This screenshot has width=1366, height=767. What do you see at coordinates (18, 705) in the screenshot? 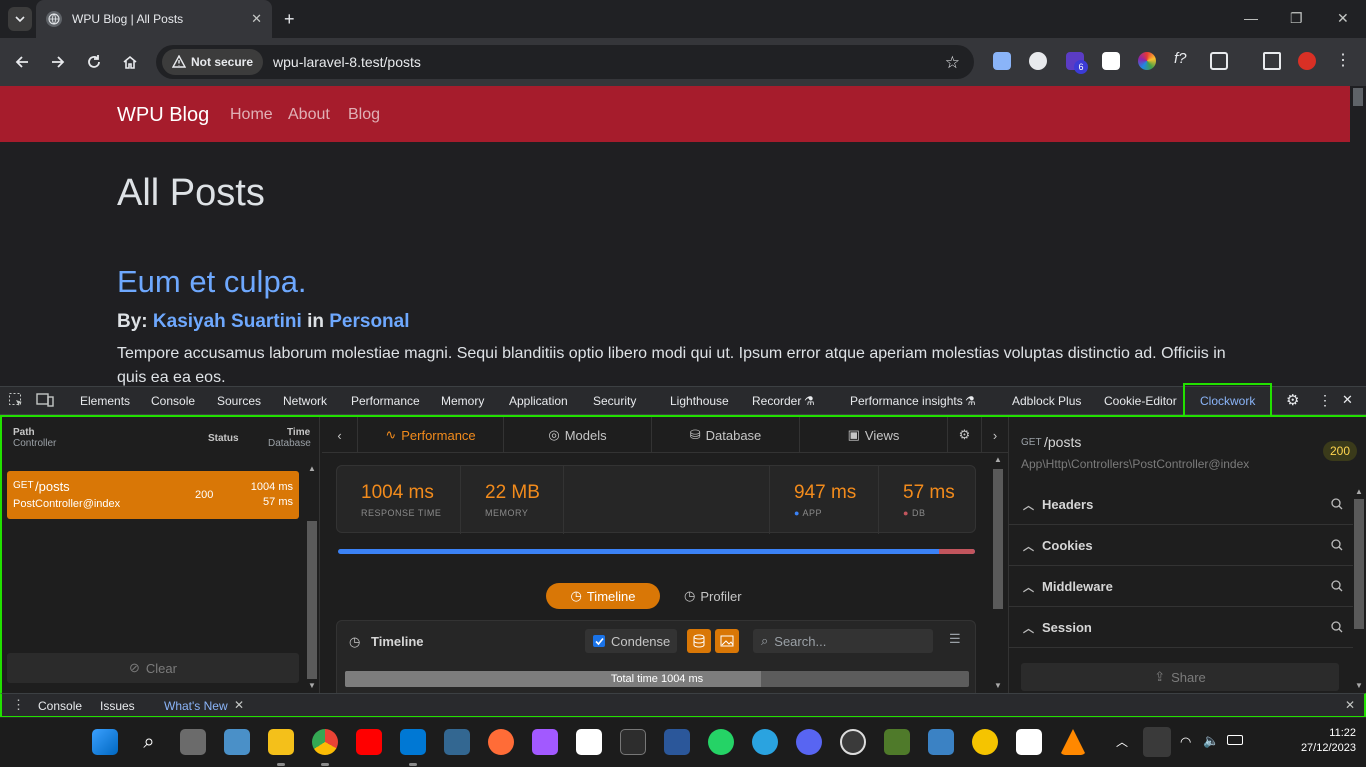
I see `drawer-menu-icon: ⋮` at bounding box center [18, 705].